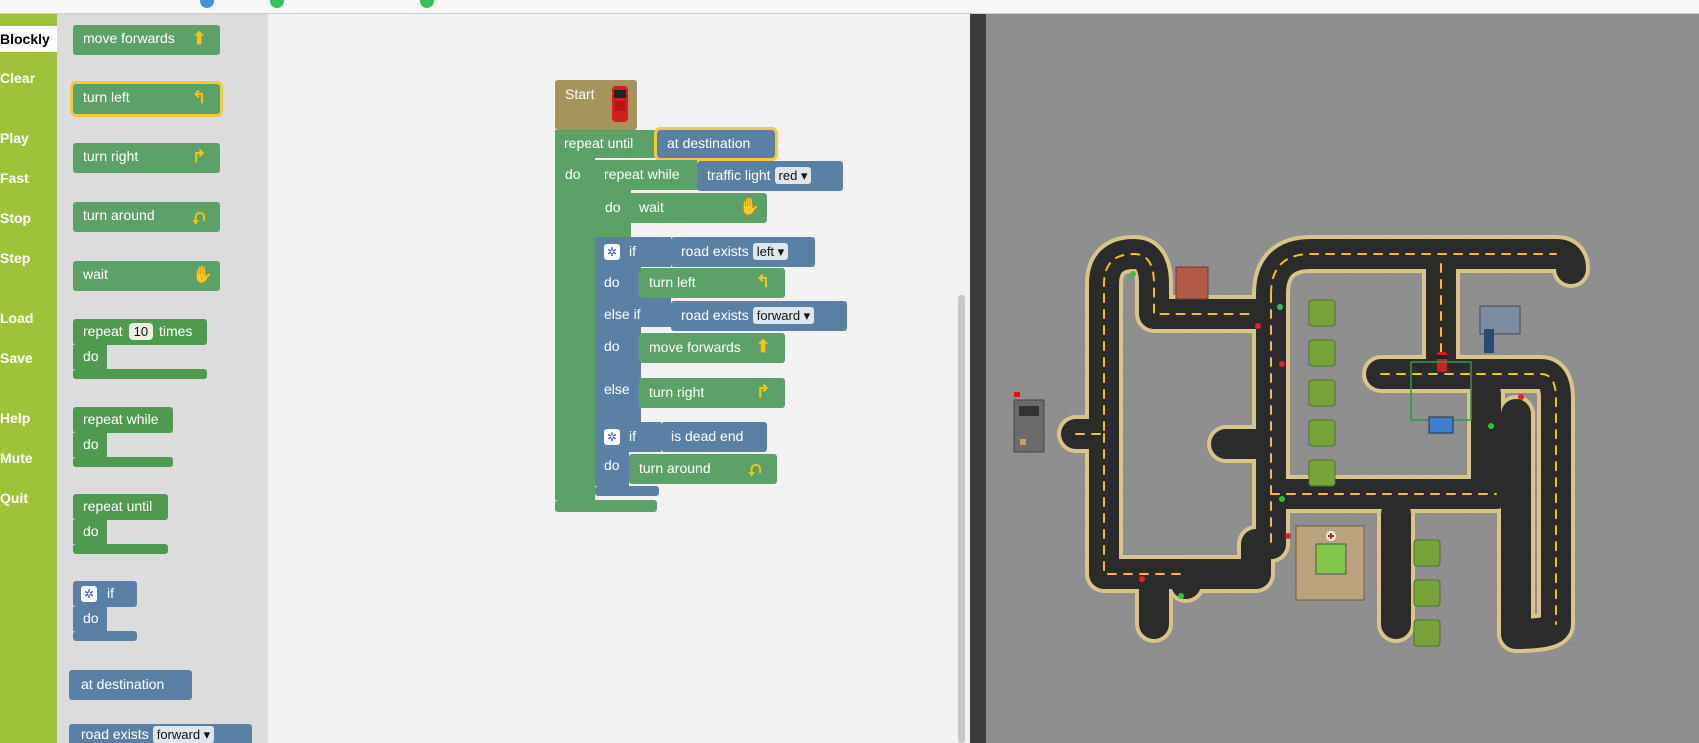  I want to click on turn-around-block: turn around ⮏, so click(703, 469).